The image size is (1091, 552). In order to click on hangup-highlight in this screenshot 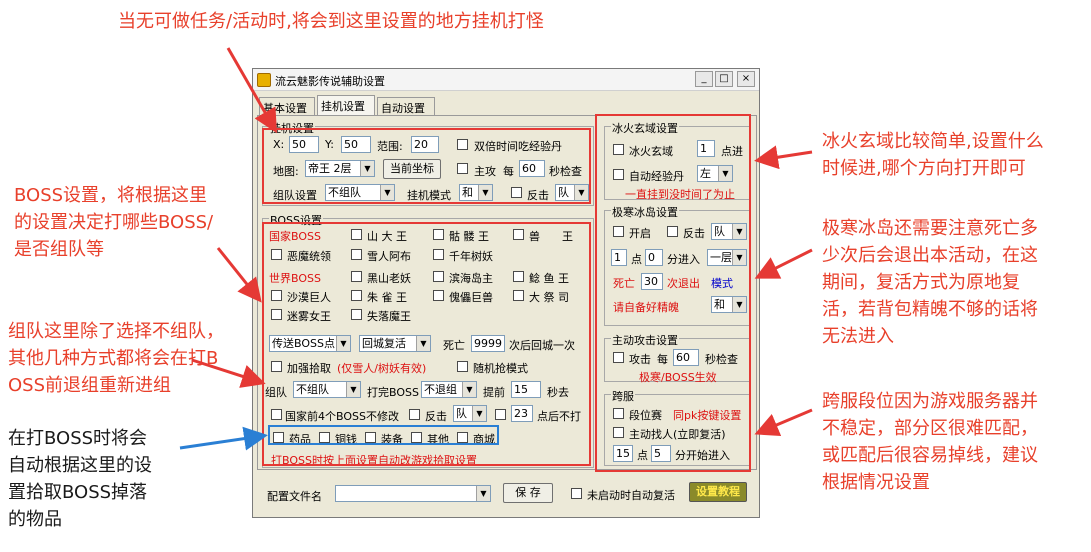, I will do `click(426, 166)`.